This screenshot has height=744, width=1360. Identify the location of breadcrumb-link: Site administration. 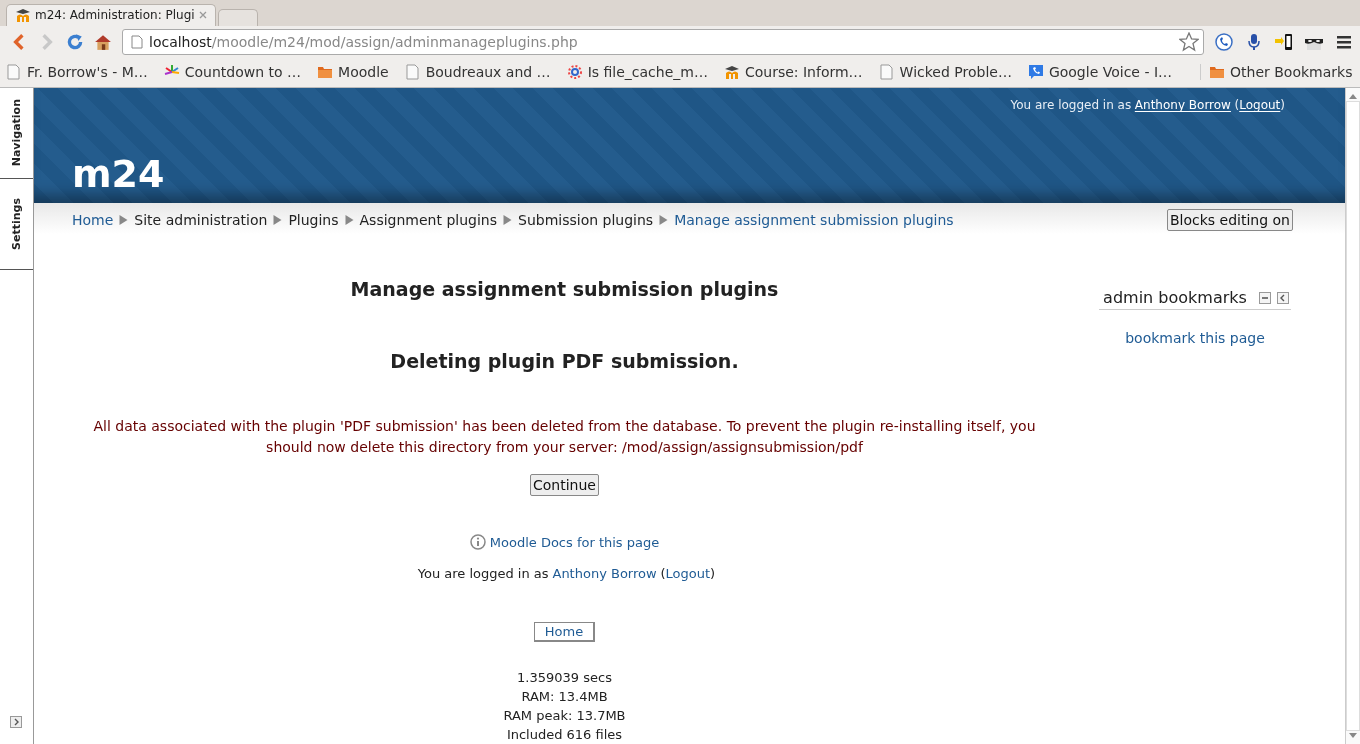
(201, 220).